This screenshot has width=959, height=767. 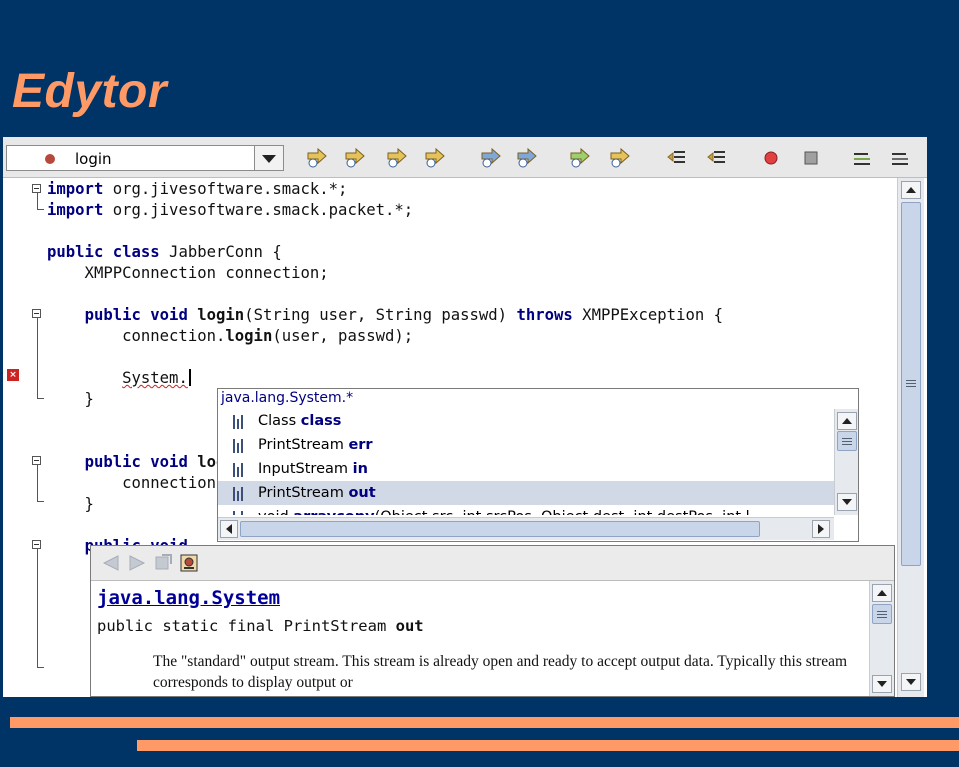 What do you see at coordinates (93, 159) in the screenshot?
I see `navigator-value: login` at bounding box center [93, 159].